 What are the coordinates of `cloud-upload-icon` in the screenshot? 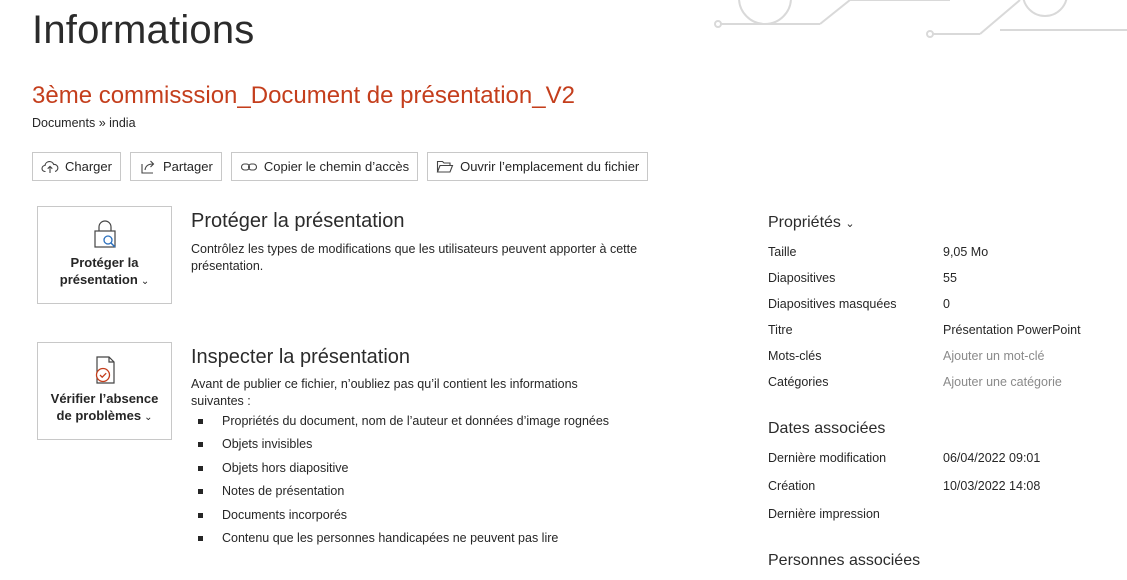 It's located at (50, 166).